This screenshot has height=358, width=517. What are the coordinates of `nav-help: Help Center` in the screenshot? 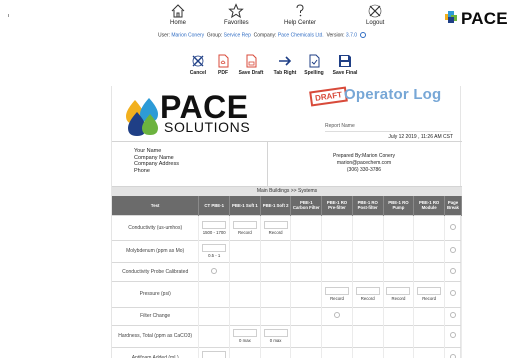 It's located at (300, 15).